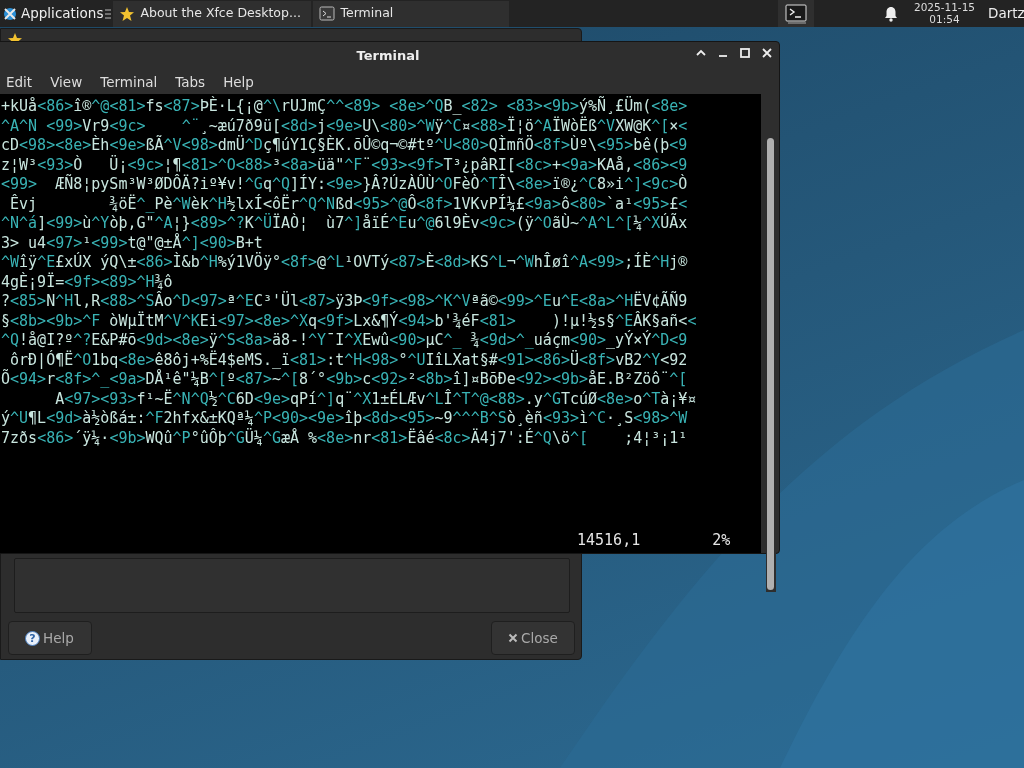 This screenshot has height=768, width=1024. What do you see at coordinates (190, 82) in the screenshot?
I see `menu-item: Tabs` at bounding box center [190, 82].